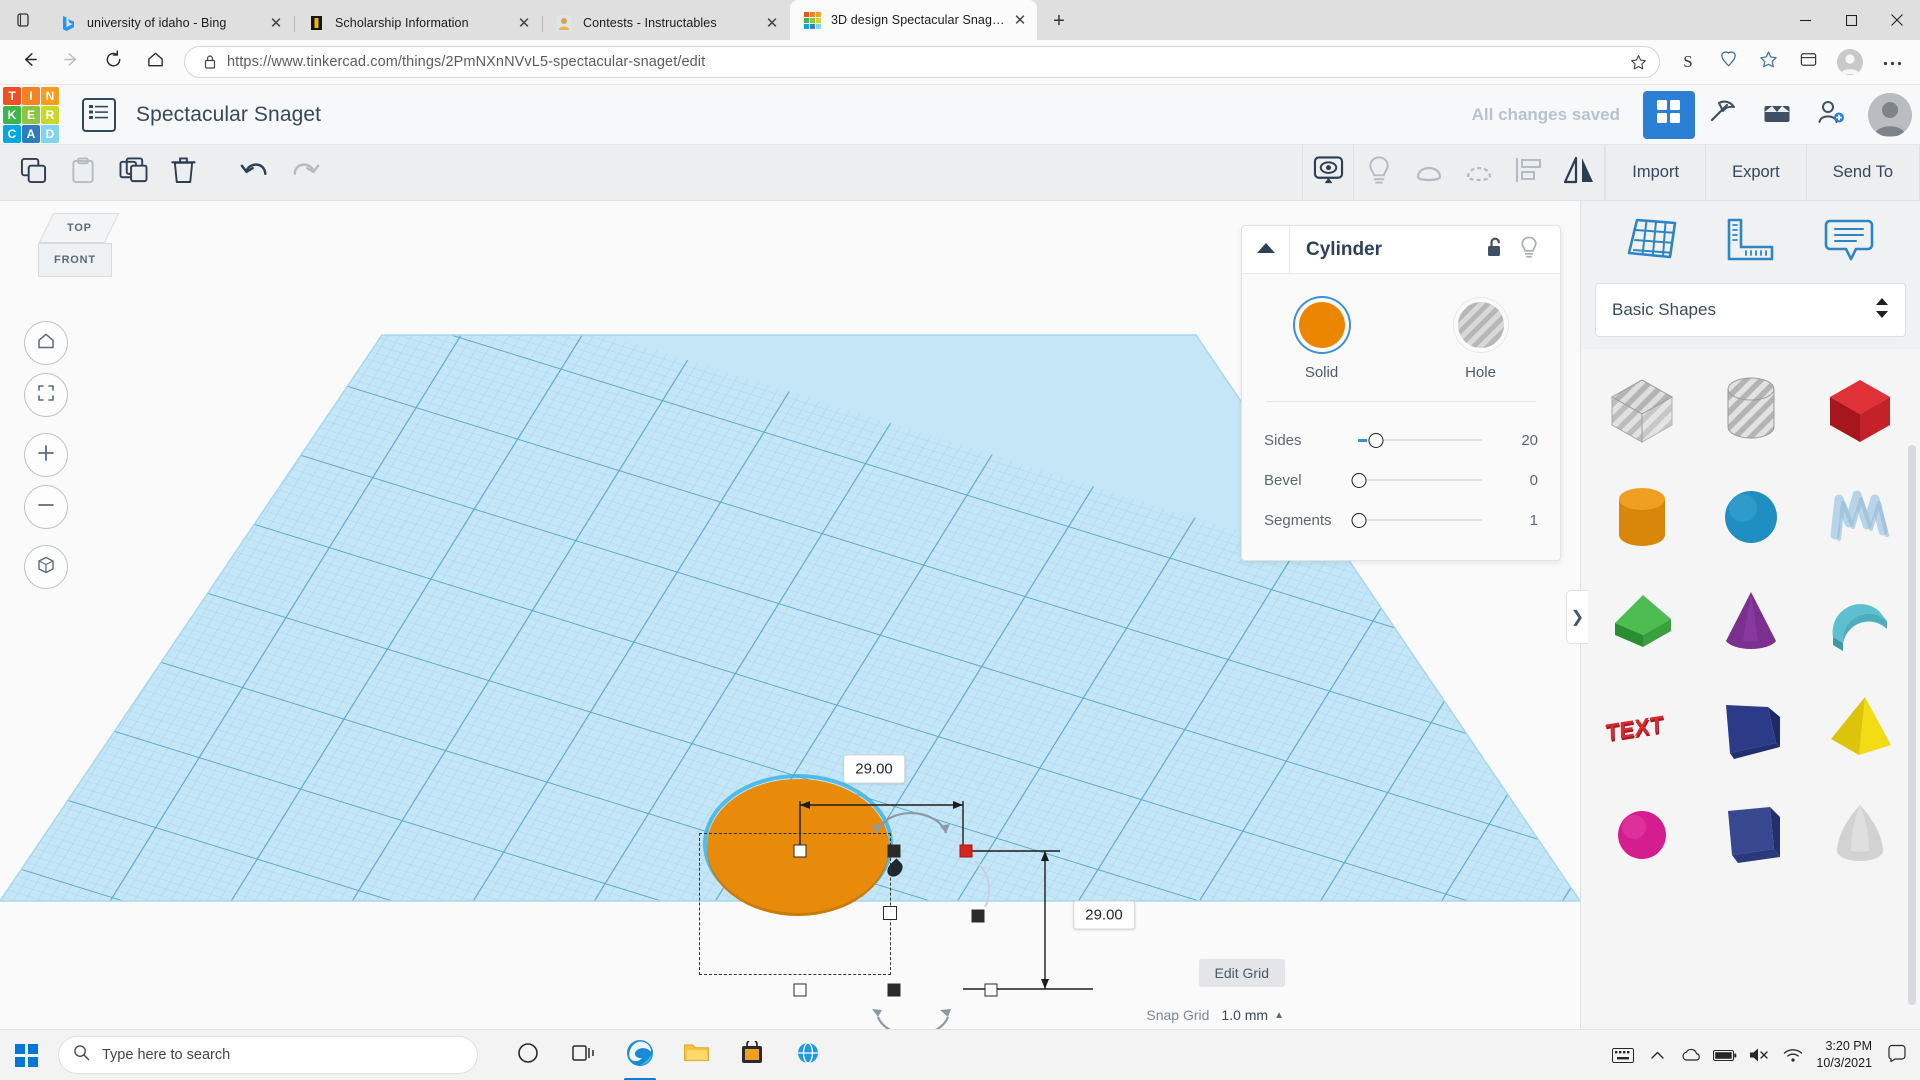  Describe the element at coordinates (1215, 1015) in the screenshot. I see `snap-grid-control: Snap Grid 1.0 mm ▲` at that location.